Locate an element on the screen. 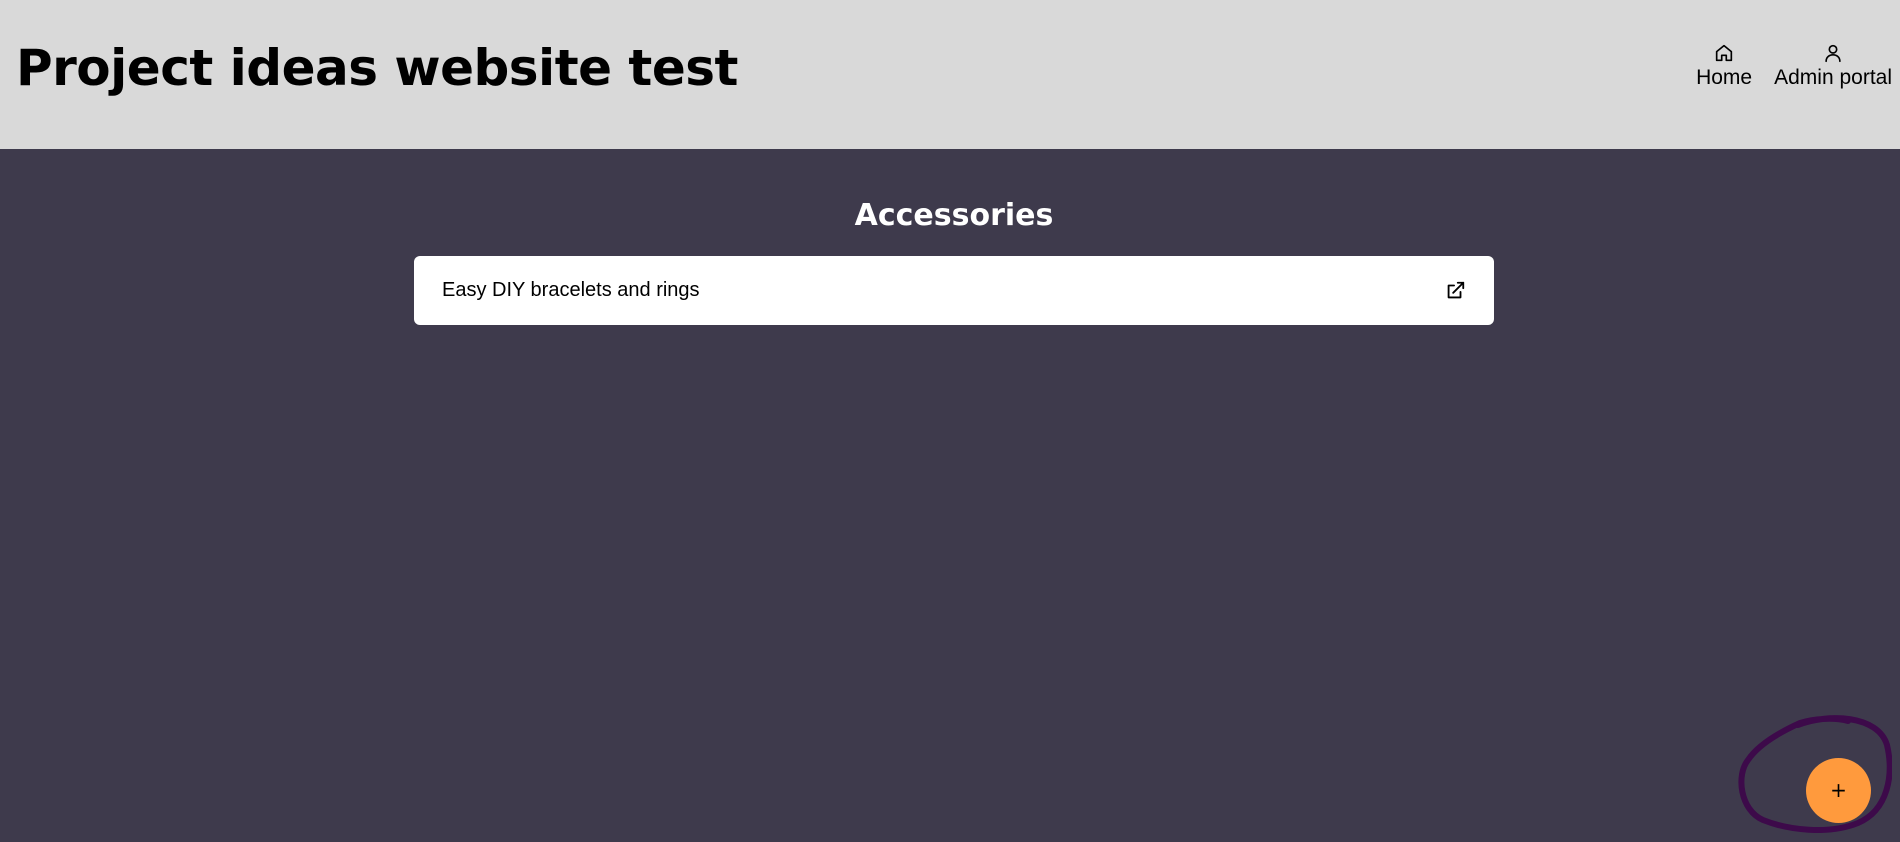  external-link-icon is located at coordinates (1455, 291).